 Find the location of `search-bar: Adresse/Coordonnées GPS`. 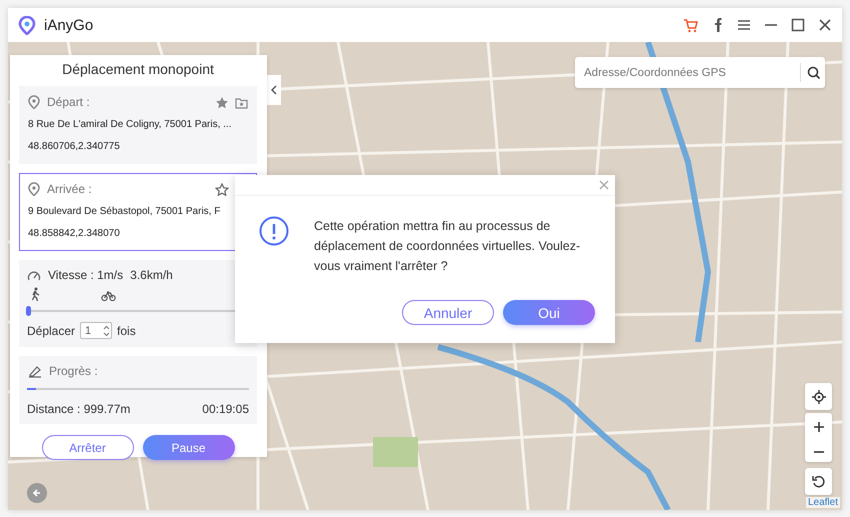

search-bar: Adresse/Coordonnées GPS is located at coordinates (700, 72).